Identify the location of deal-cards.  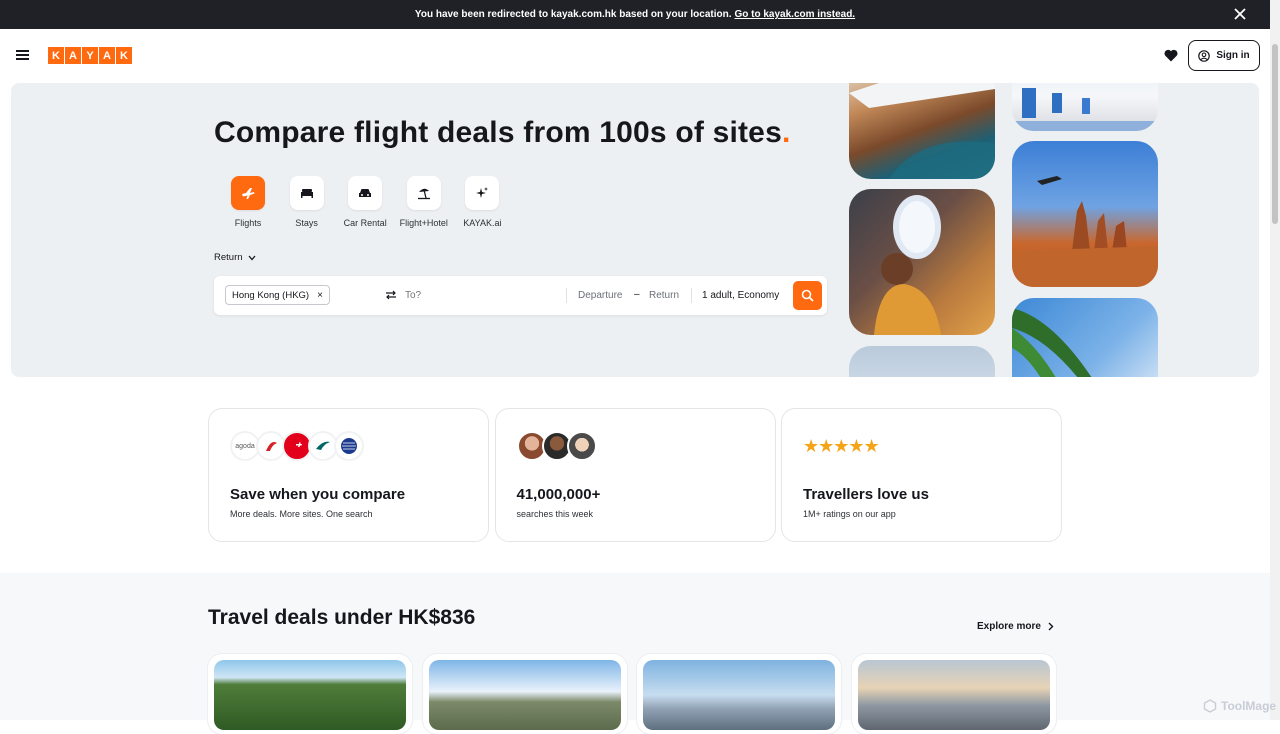
(637, 694).